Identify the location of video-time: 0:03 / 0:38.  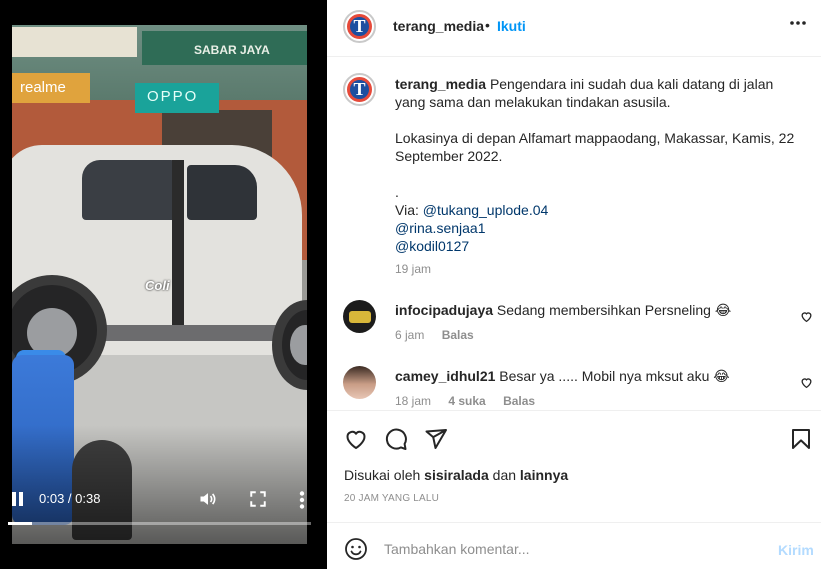
(70, 498).